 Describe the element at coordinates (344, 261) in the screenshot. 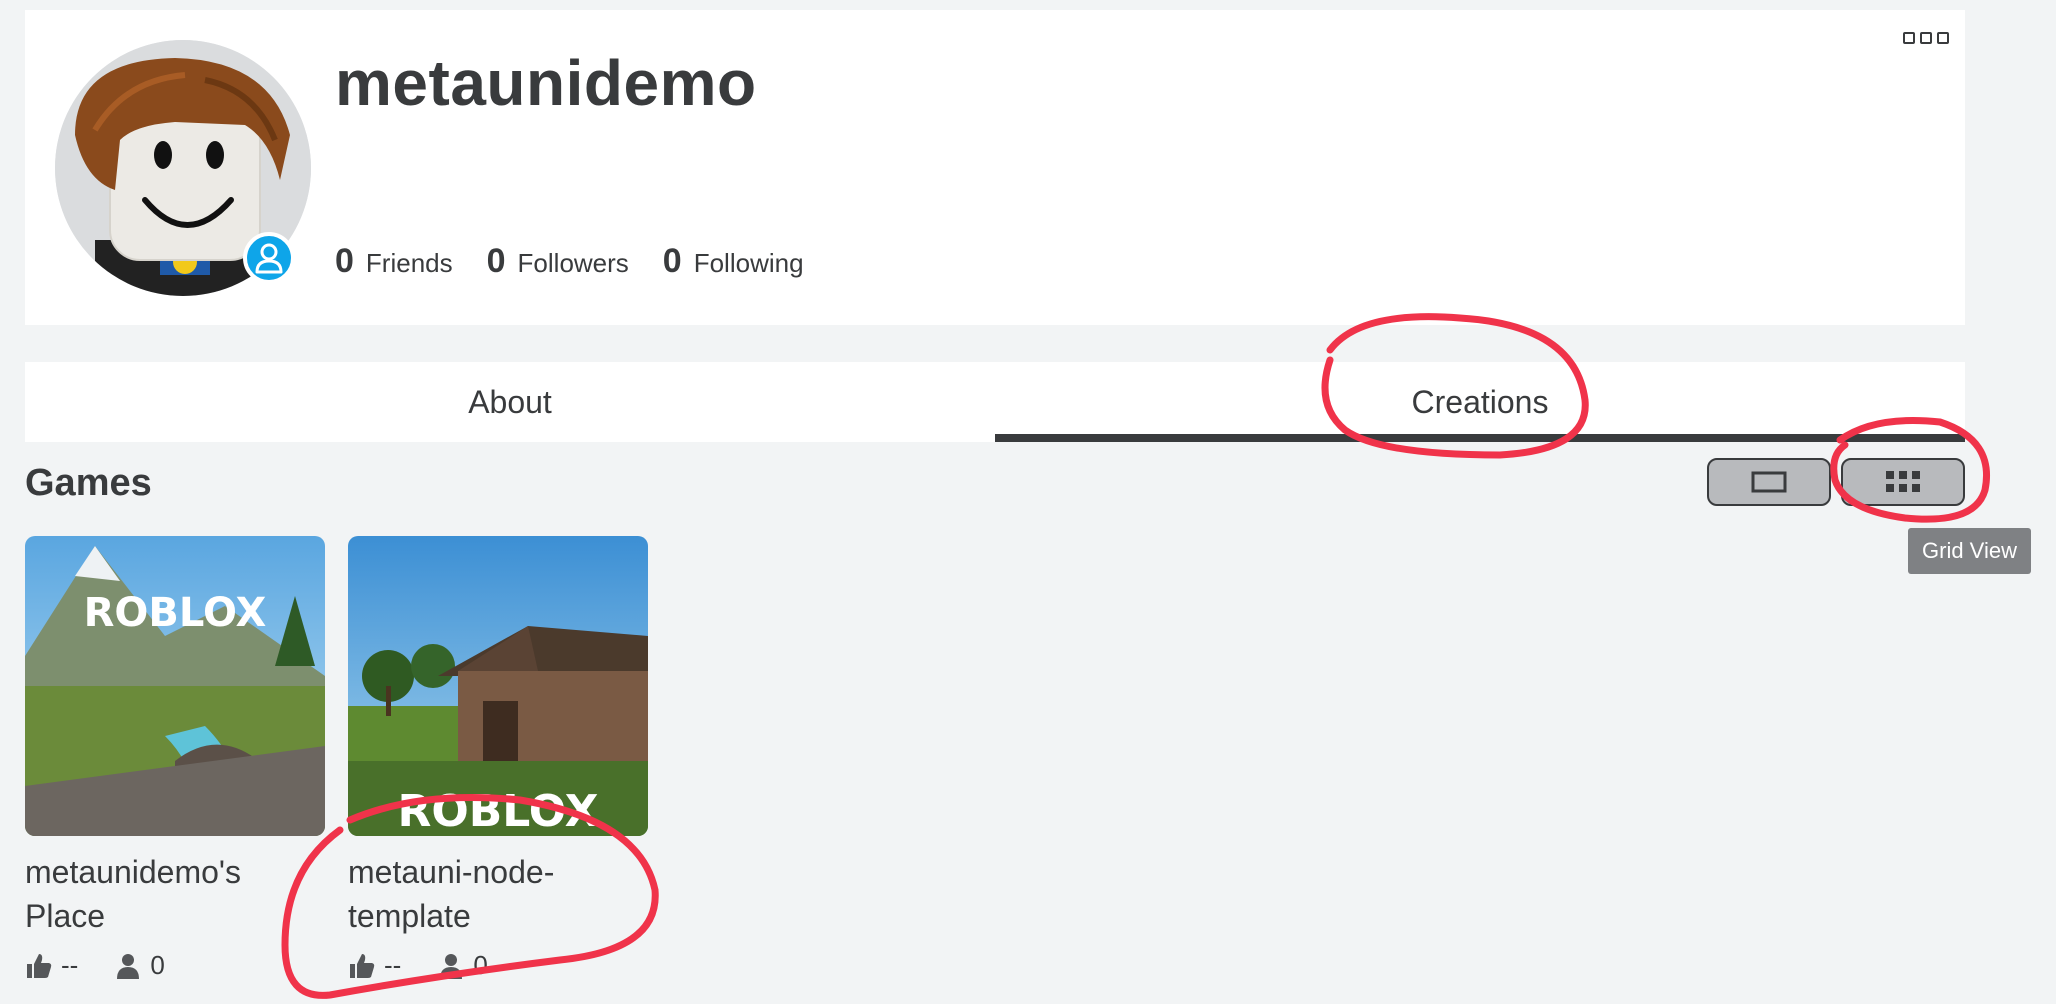

I see `friends-count: 0` at that location.